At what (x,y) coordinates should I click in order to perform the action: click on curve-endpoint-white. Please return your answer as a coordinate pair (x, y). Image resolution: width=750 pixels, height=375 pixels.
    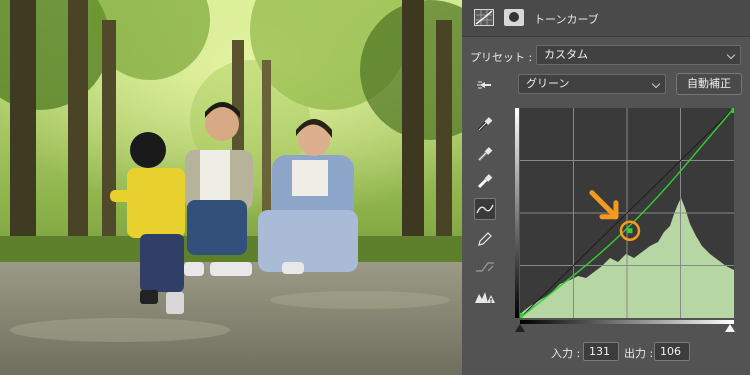
    Looking at the image, I should click on (733, 110).